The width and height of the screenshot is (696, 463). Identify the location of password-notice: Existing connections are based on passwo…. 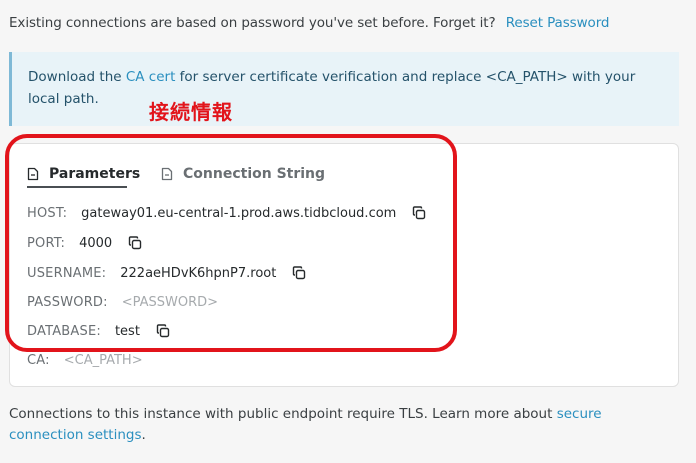
(309, 23).